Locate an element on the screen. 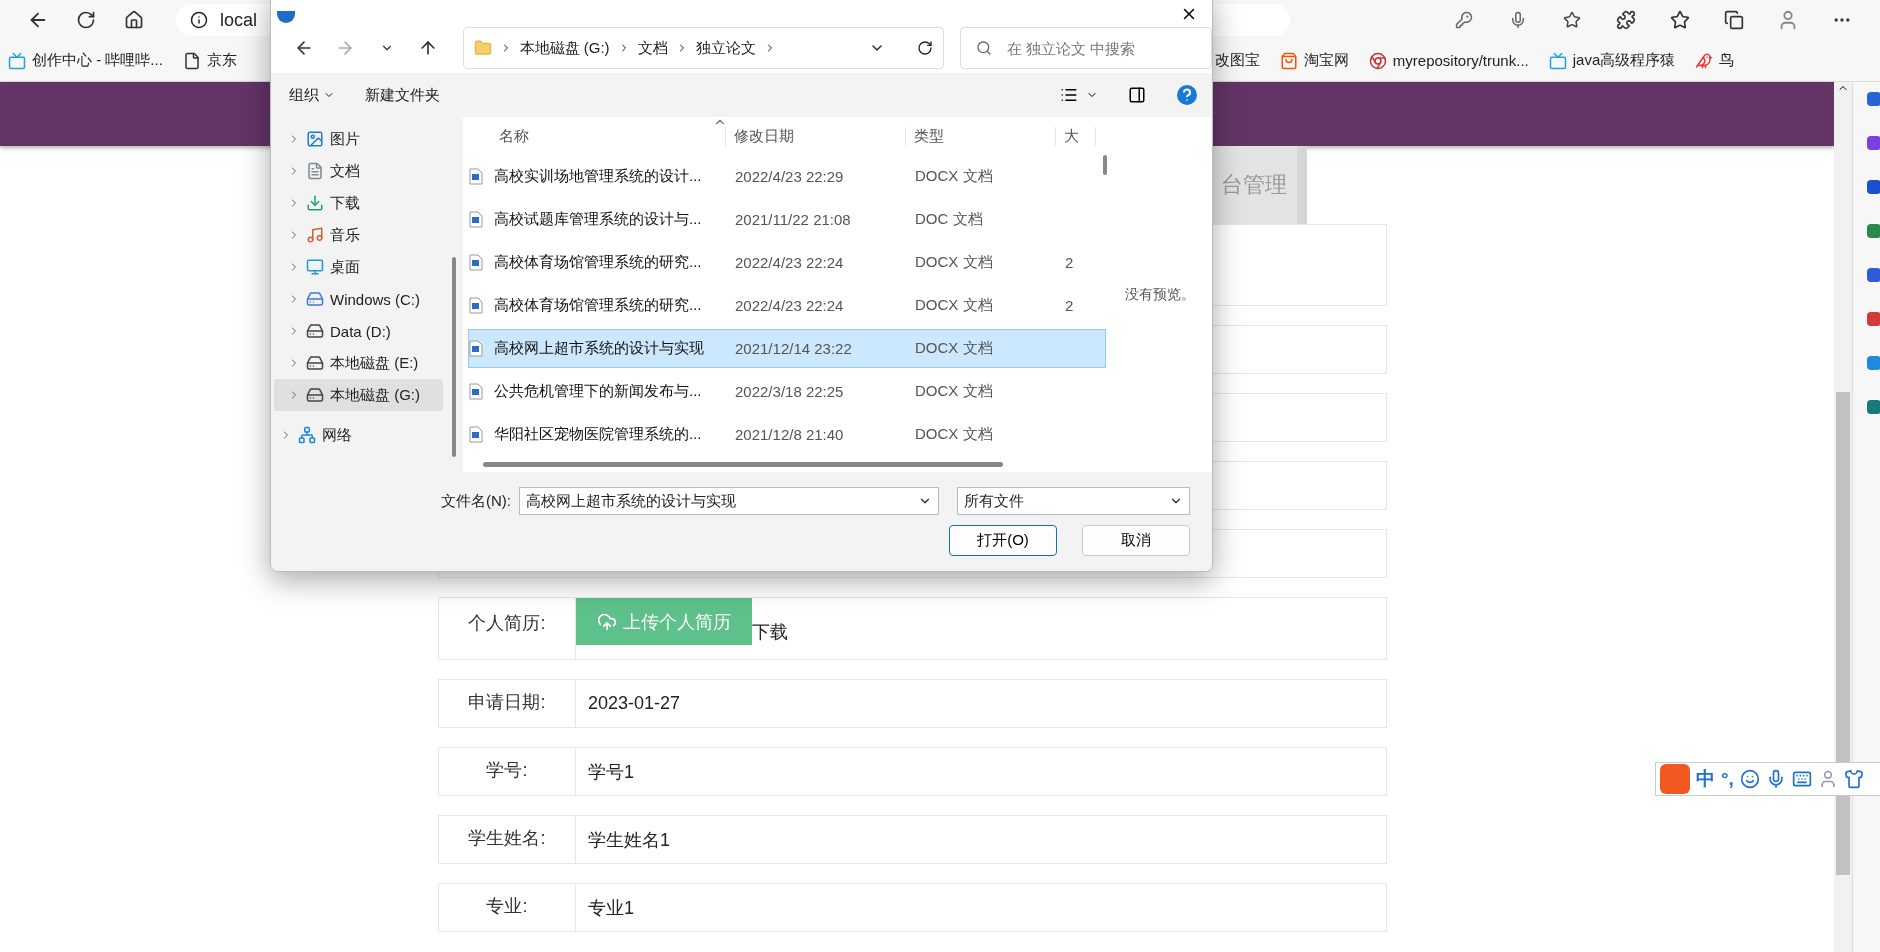 The width and height of the screenshot is (1880, 952). favorites-icon is located at coordinates (1680, 20).